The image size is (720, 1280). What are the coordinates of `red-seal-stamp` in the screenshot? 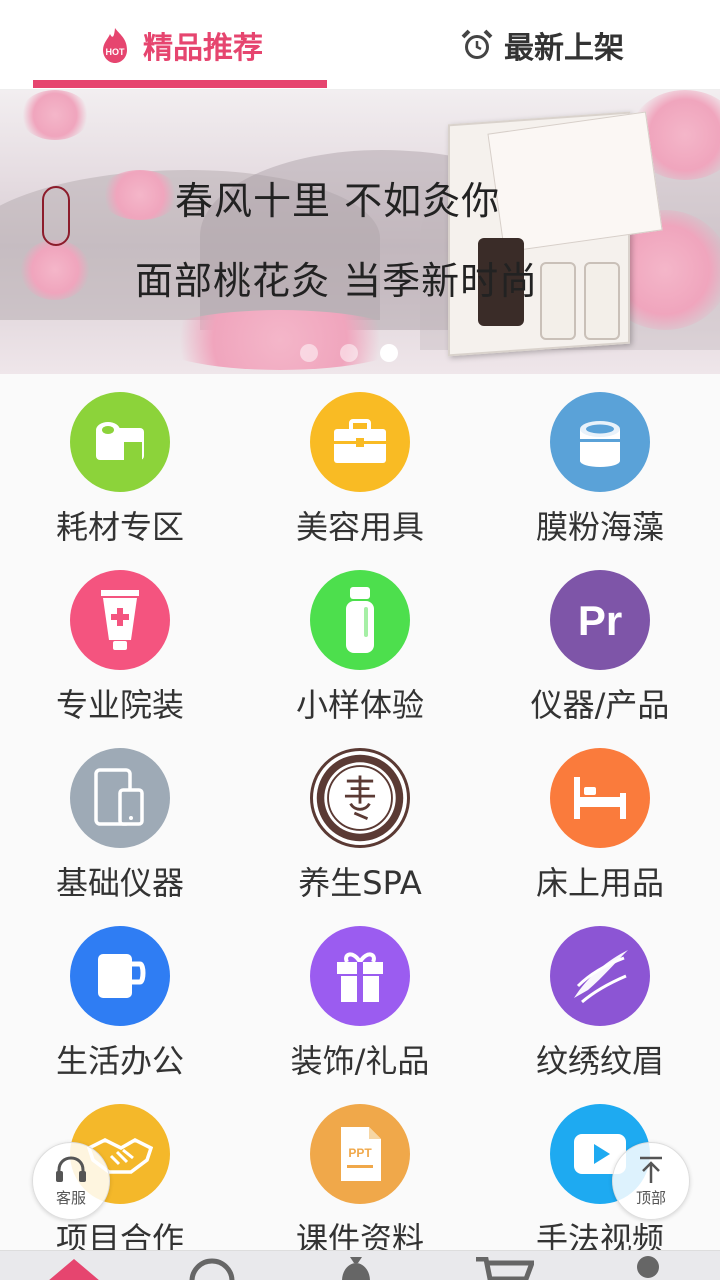 It's located at (56, 216).